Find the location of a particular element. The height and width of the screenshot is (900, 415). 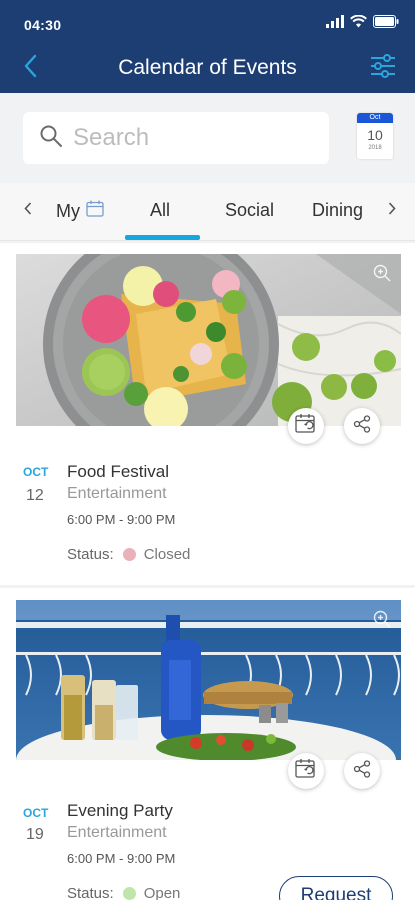

search-placeholder: Search is located at coordinates (111, 137).